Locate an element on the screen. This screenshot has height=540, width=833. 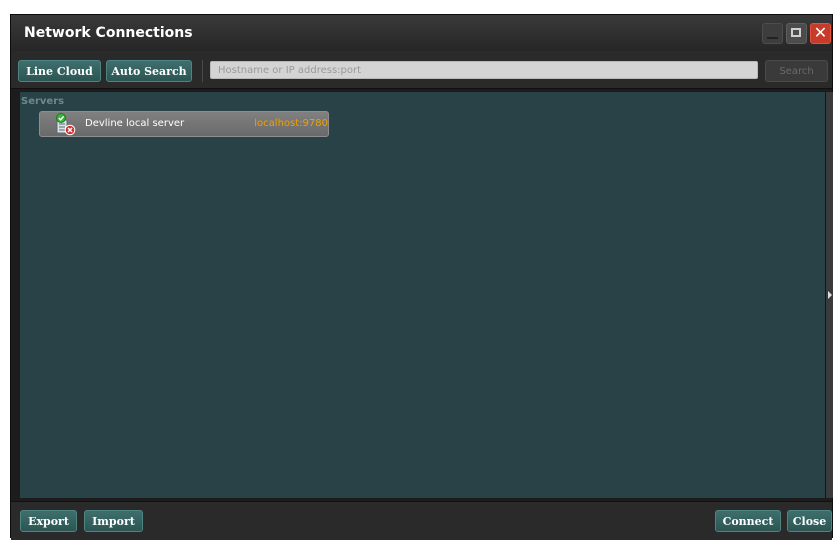
title-bar: Network Connections ✕ is located at coordinates (421, 33).